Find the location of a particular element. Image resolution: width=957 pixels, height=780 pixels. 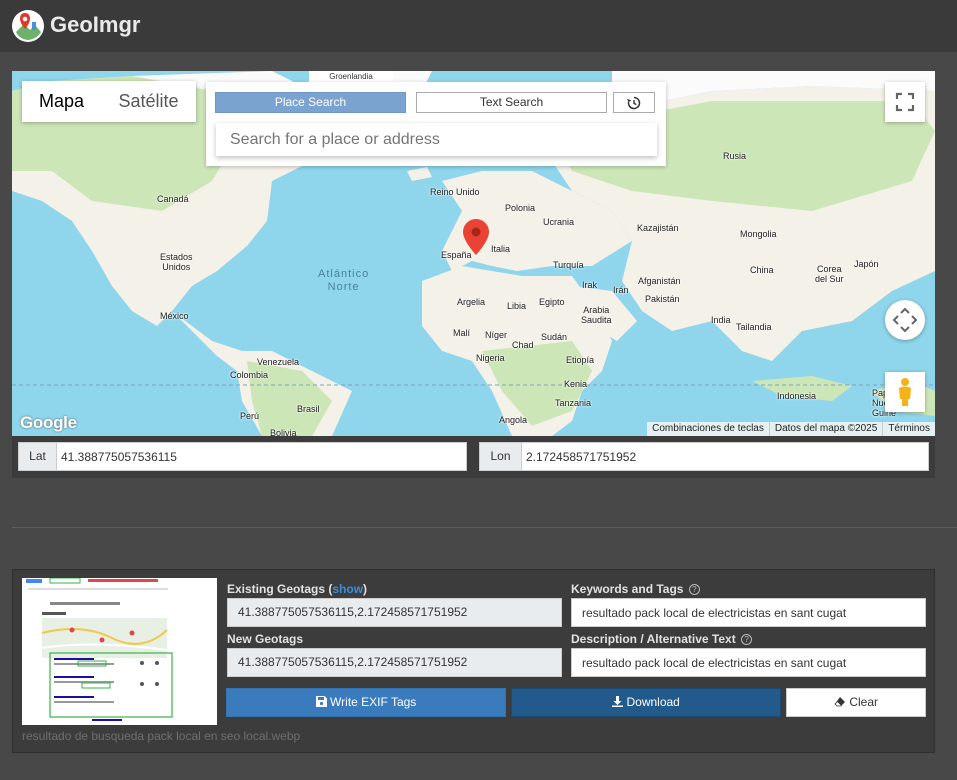

keywords-label-text: Keywords and Tags is located at coordinates (627, 589).